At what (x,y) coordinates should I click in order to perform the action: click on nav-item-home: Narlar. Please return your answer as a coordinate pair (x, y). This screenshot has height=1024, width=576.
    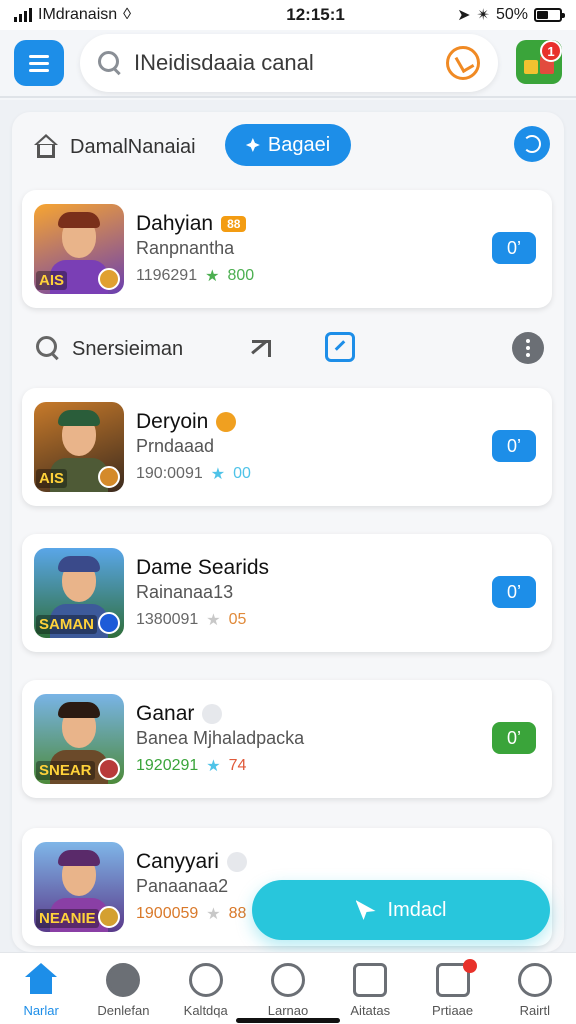
    Looking at the image, I should click on (41, 988).